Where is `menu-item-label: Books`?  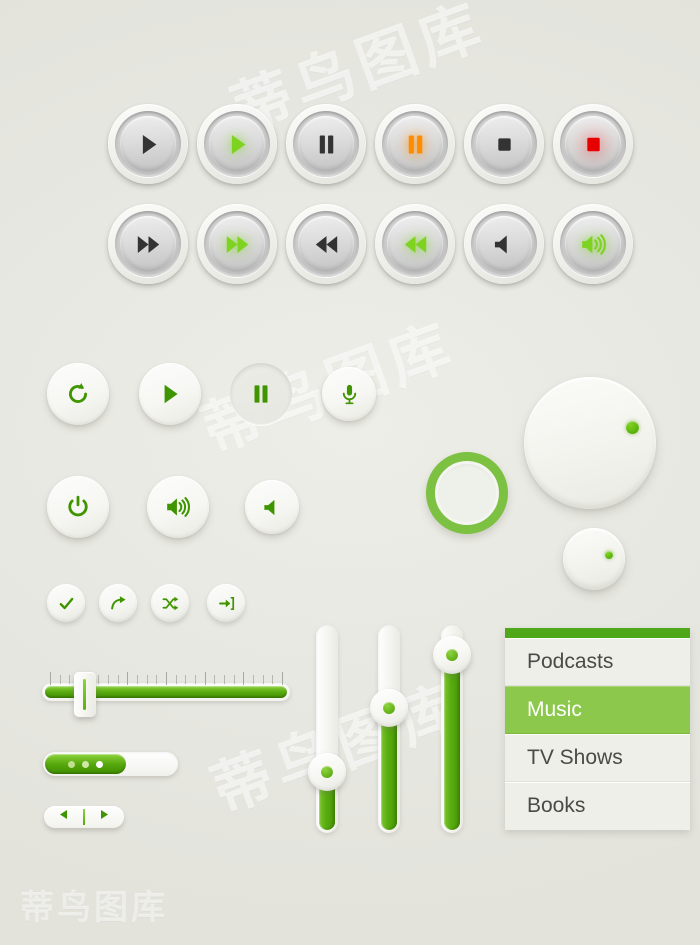
menu-item-label: Books is located at coordinates (556, 805).